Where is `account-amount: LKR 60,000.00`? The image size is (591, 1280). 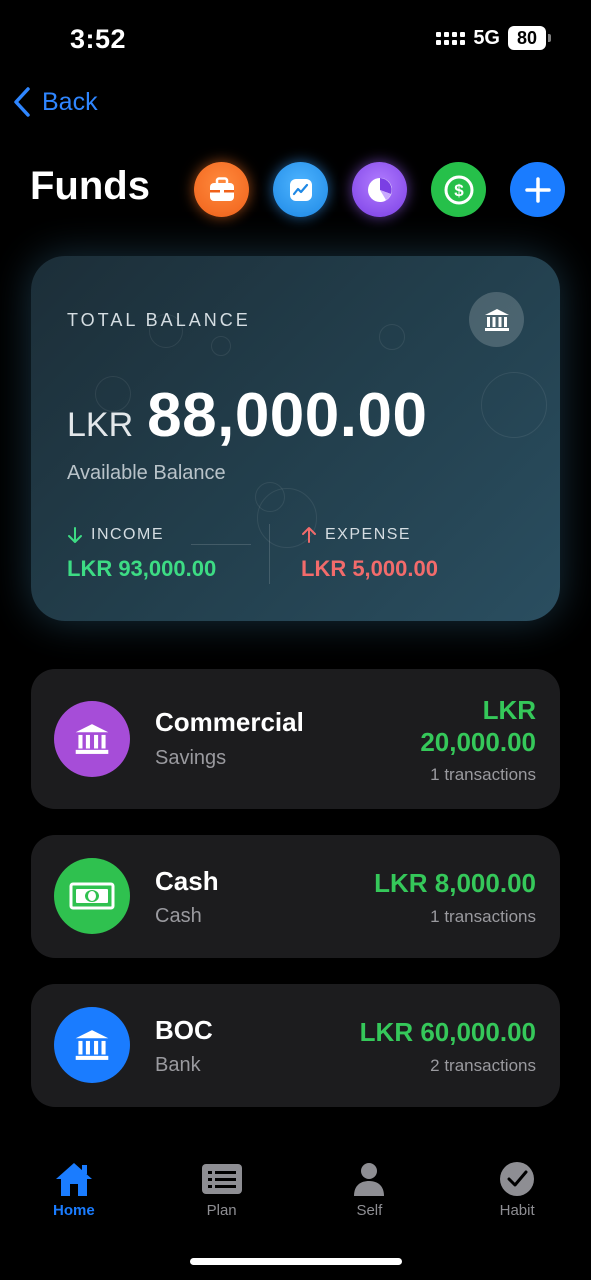 account-amount: LKR 60,000.00 is located at coordinates (447, 1032).